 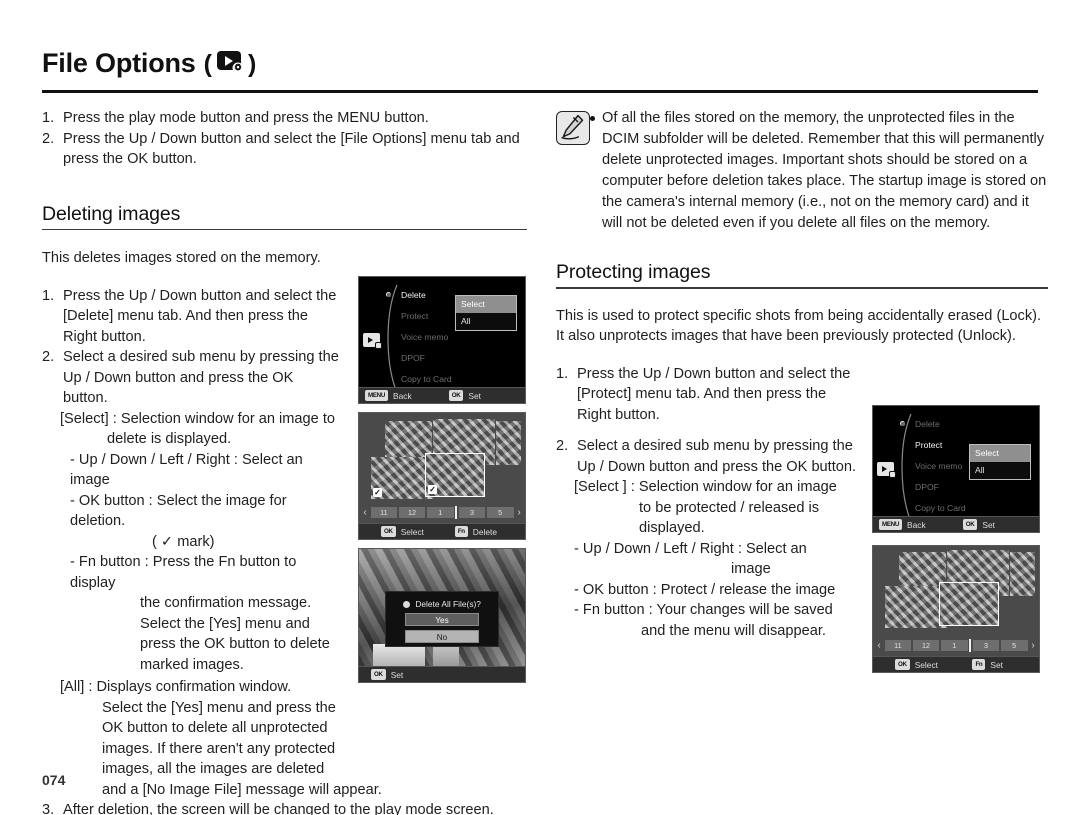 I want to click on select-hint: OK Select, so click(x=402, y=531).